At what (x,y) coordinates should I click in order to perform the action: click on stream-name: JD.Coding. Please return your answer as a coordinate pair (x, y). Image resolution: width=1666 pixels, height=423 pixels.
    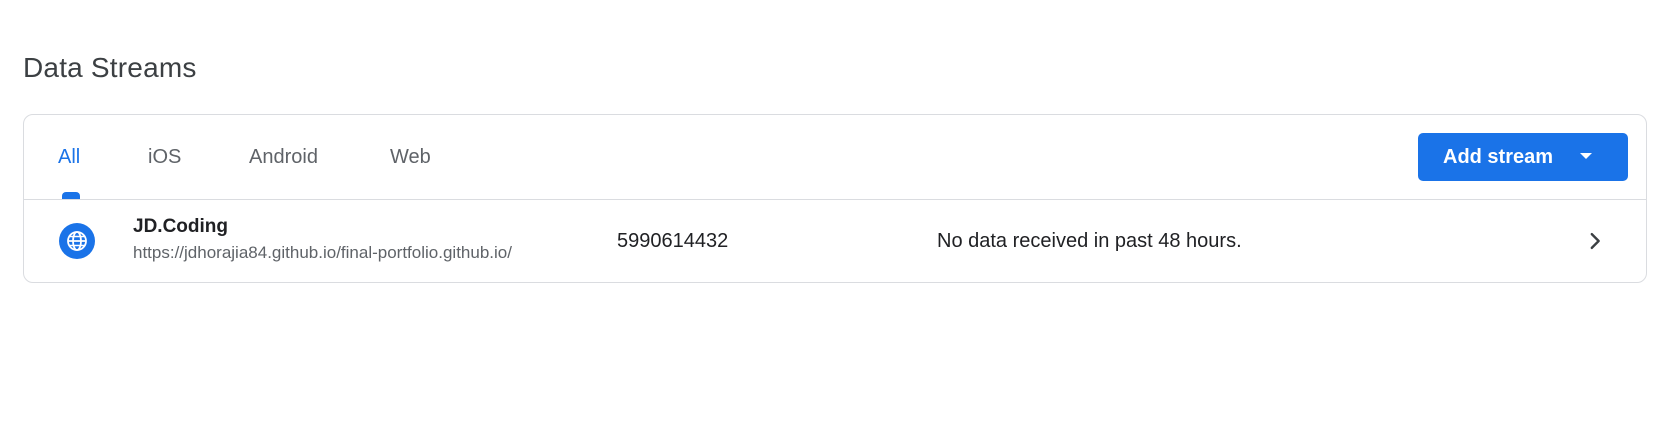
    Looking at the image, I should click on (180, 226).